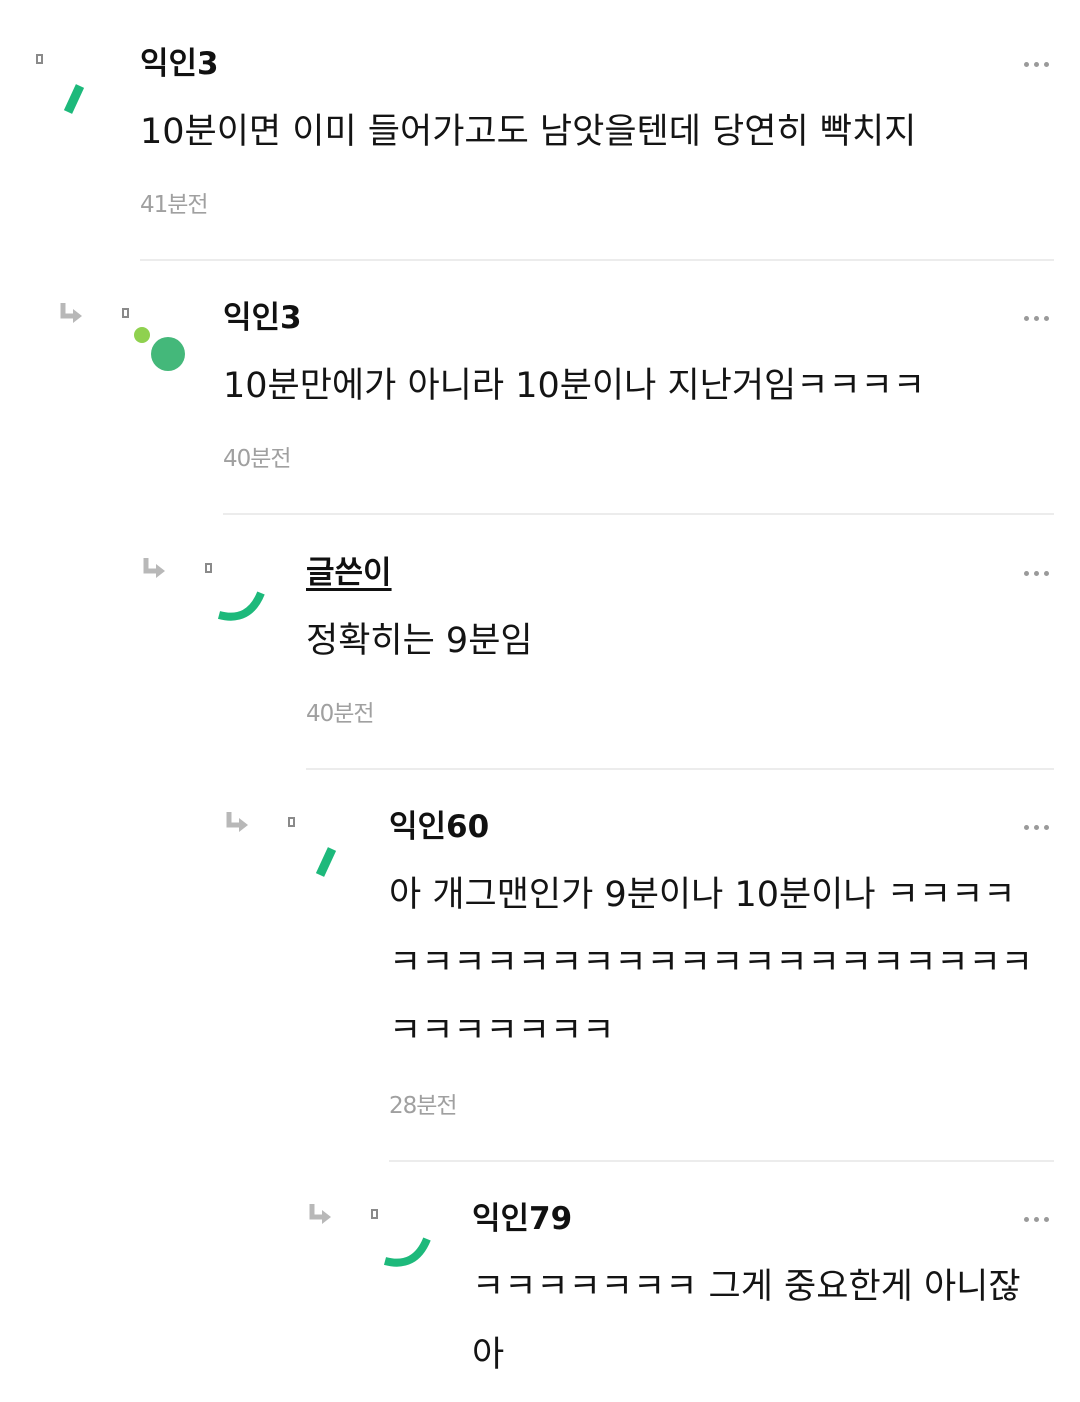 The width and height of the screenshot is (1080, 1402). What do you see at coordinates (746, 1321) in the screenshot?
I see `comment-body: ㅋㅋㅋㅋㅋㅋㅋ 그게 중요한게 아니잖아` at bounding box center [746, 1321].